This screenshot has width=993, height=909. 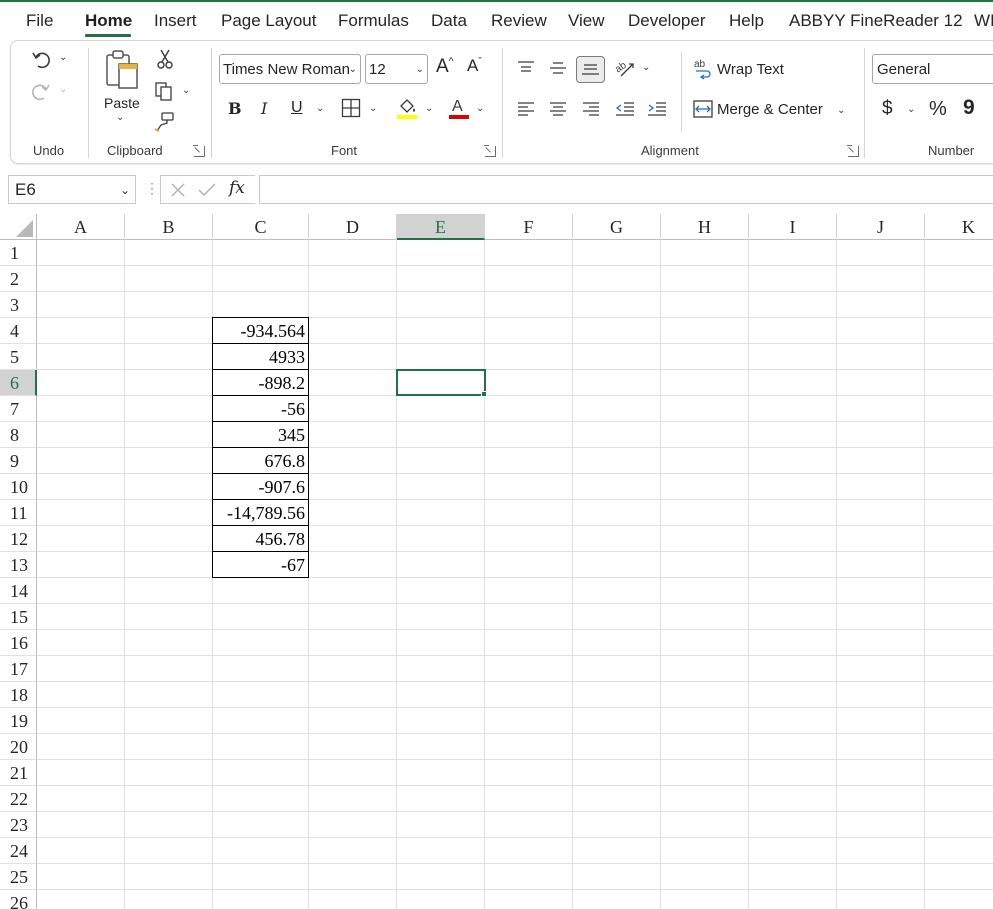 I want to click on align-right-icon, so click(x=591, y=109).